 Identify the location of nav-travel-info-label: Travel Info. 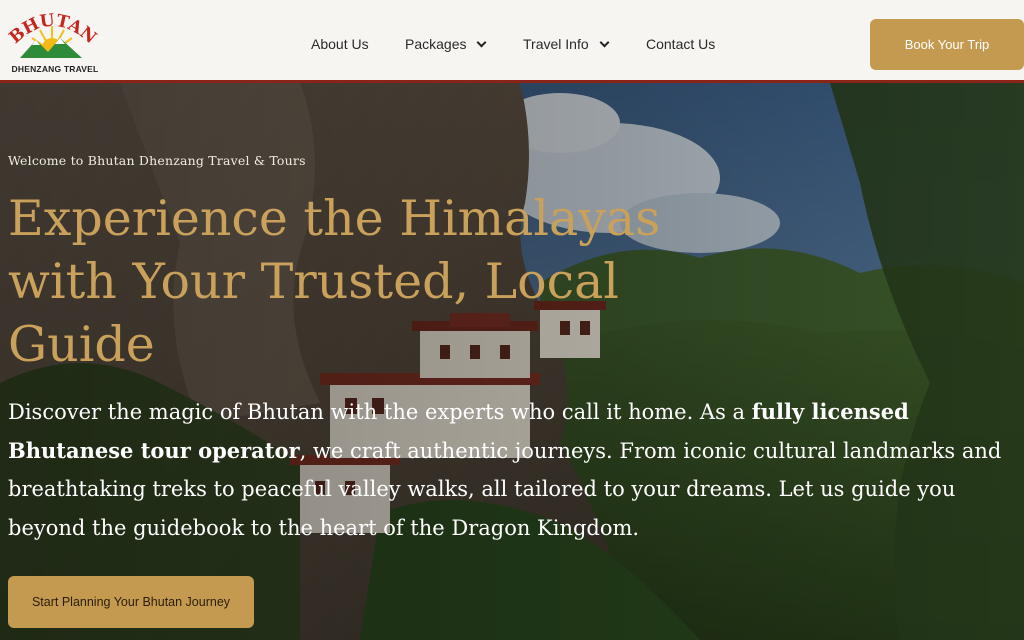
(556, 44).